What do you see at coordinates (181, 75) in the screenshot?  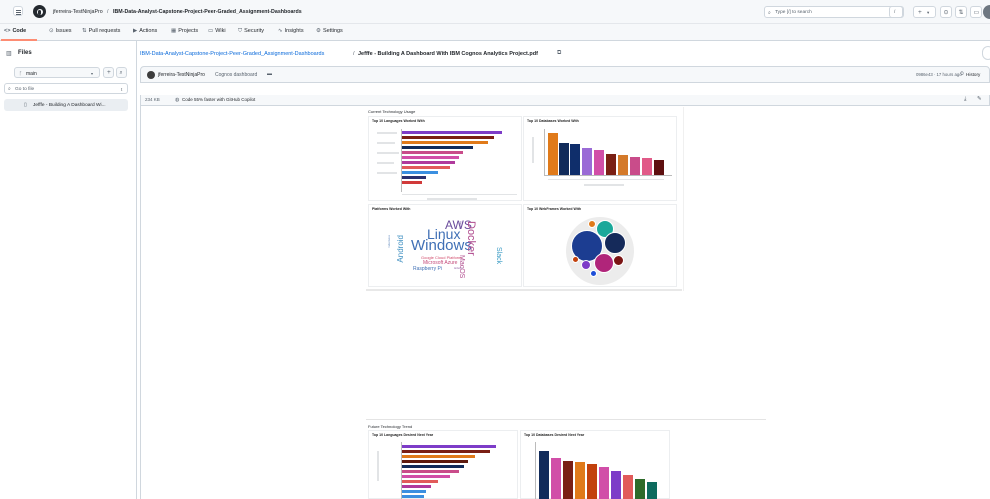 I see `commit-author: jferreira-TestNinjaPro` at bounding box center [181, 75].